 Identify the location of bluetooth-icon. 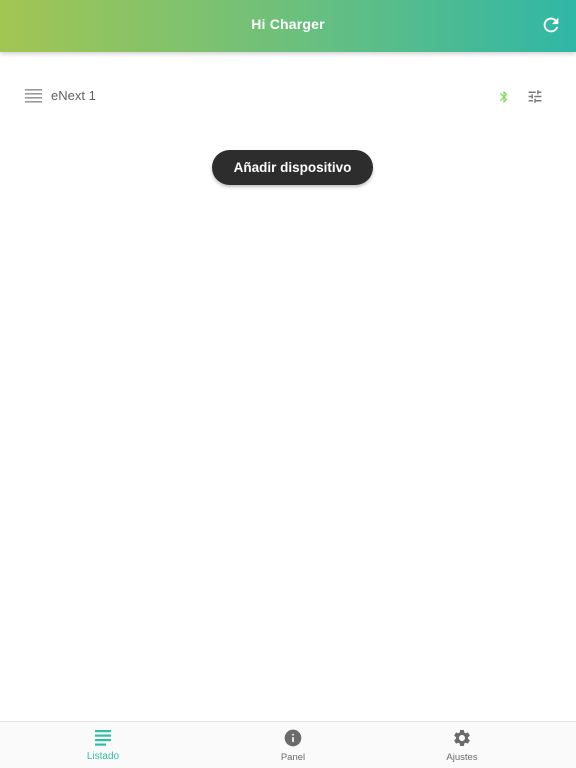
(503, 97).